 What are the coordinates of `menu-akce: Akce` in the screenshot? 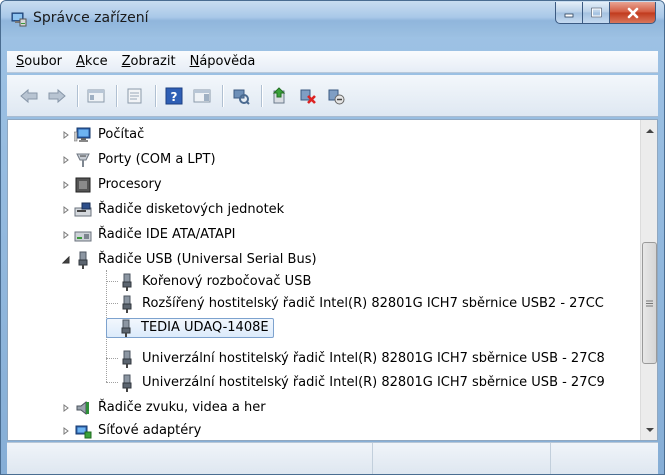 It's located at (92, 61).